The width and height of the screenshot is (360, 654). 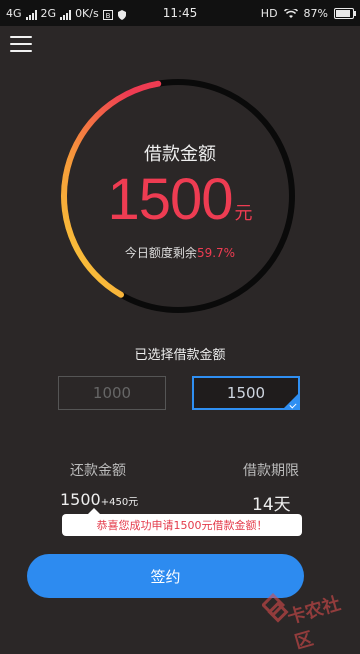 I want to click on battery-level, so click(x=343, y=13).